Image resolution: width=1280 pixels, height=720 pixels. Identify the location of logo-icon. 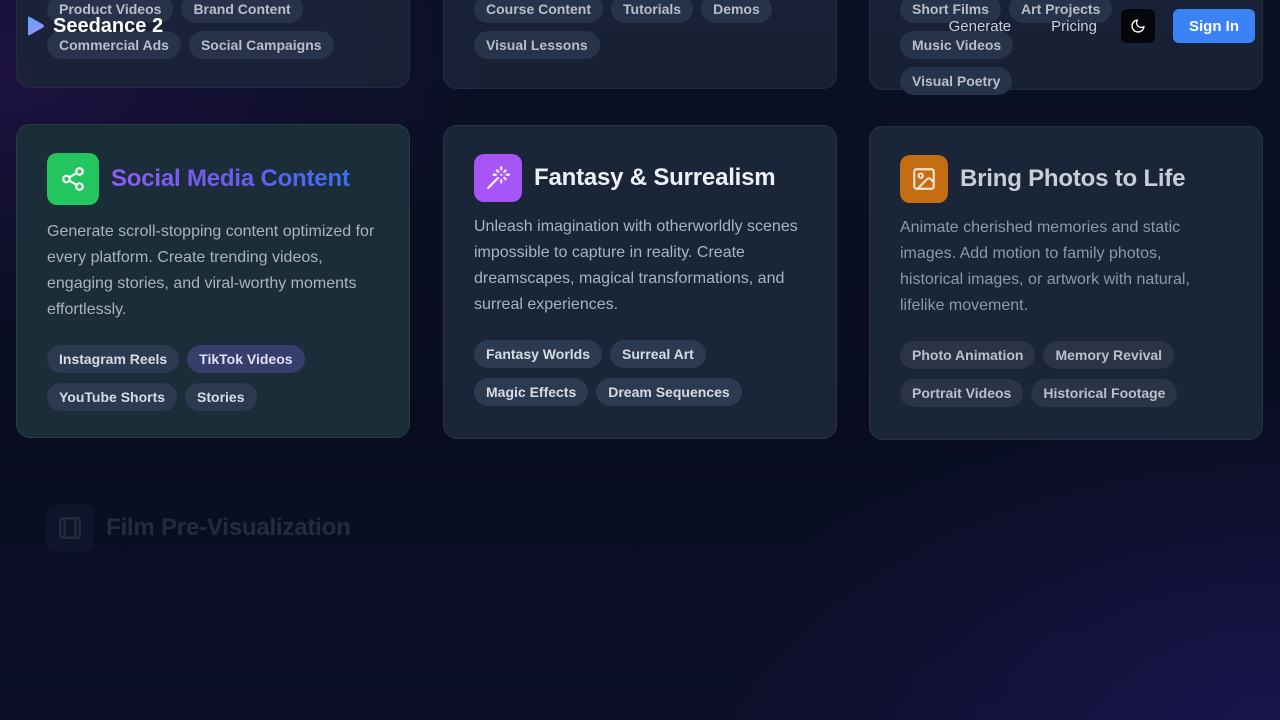
(36, 26).